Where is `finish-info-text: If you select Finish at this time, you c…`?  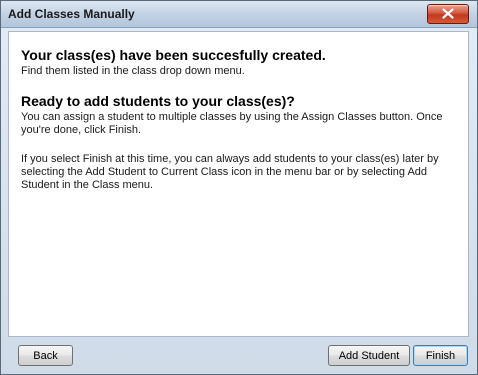
finish-info-text: If you select Finish at this time, you c… is located at coordinates (230, 172).